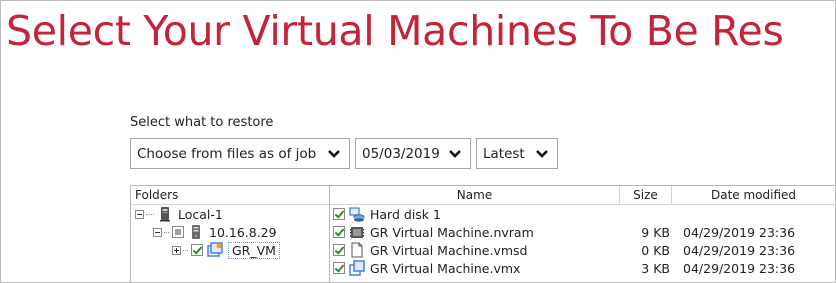 This screenshot has width=836, height=283. I want to click on vmx-file-icon, so click(357, 268).